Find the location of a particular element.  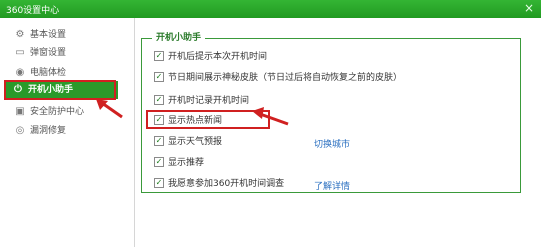

option-label: 开机后提示本次开机时间 is located at coordinates (218, 57).